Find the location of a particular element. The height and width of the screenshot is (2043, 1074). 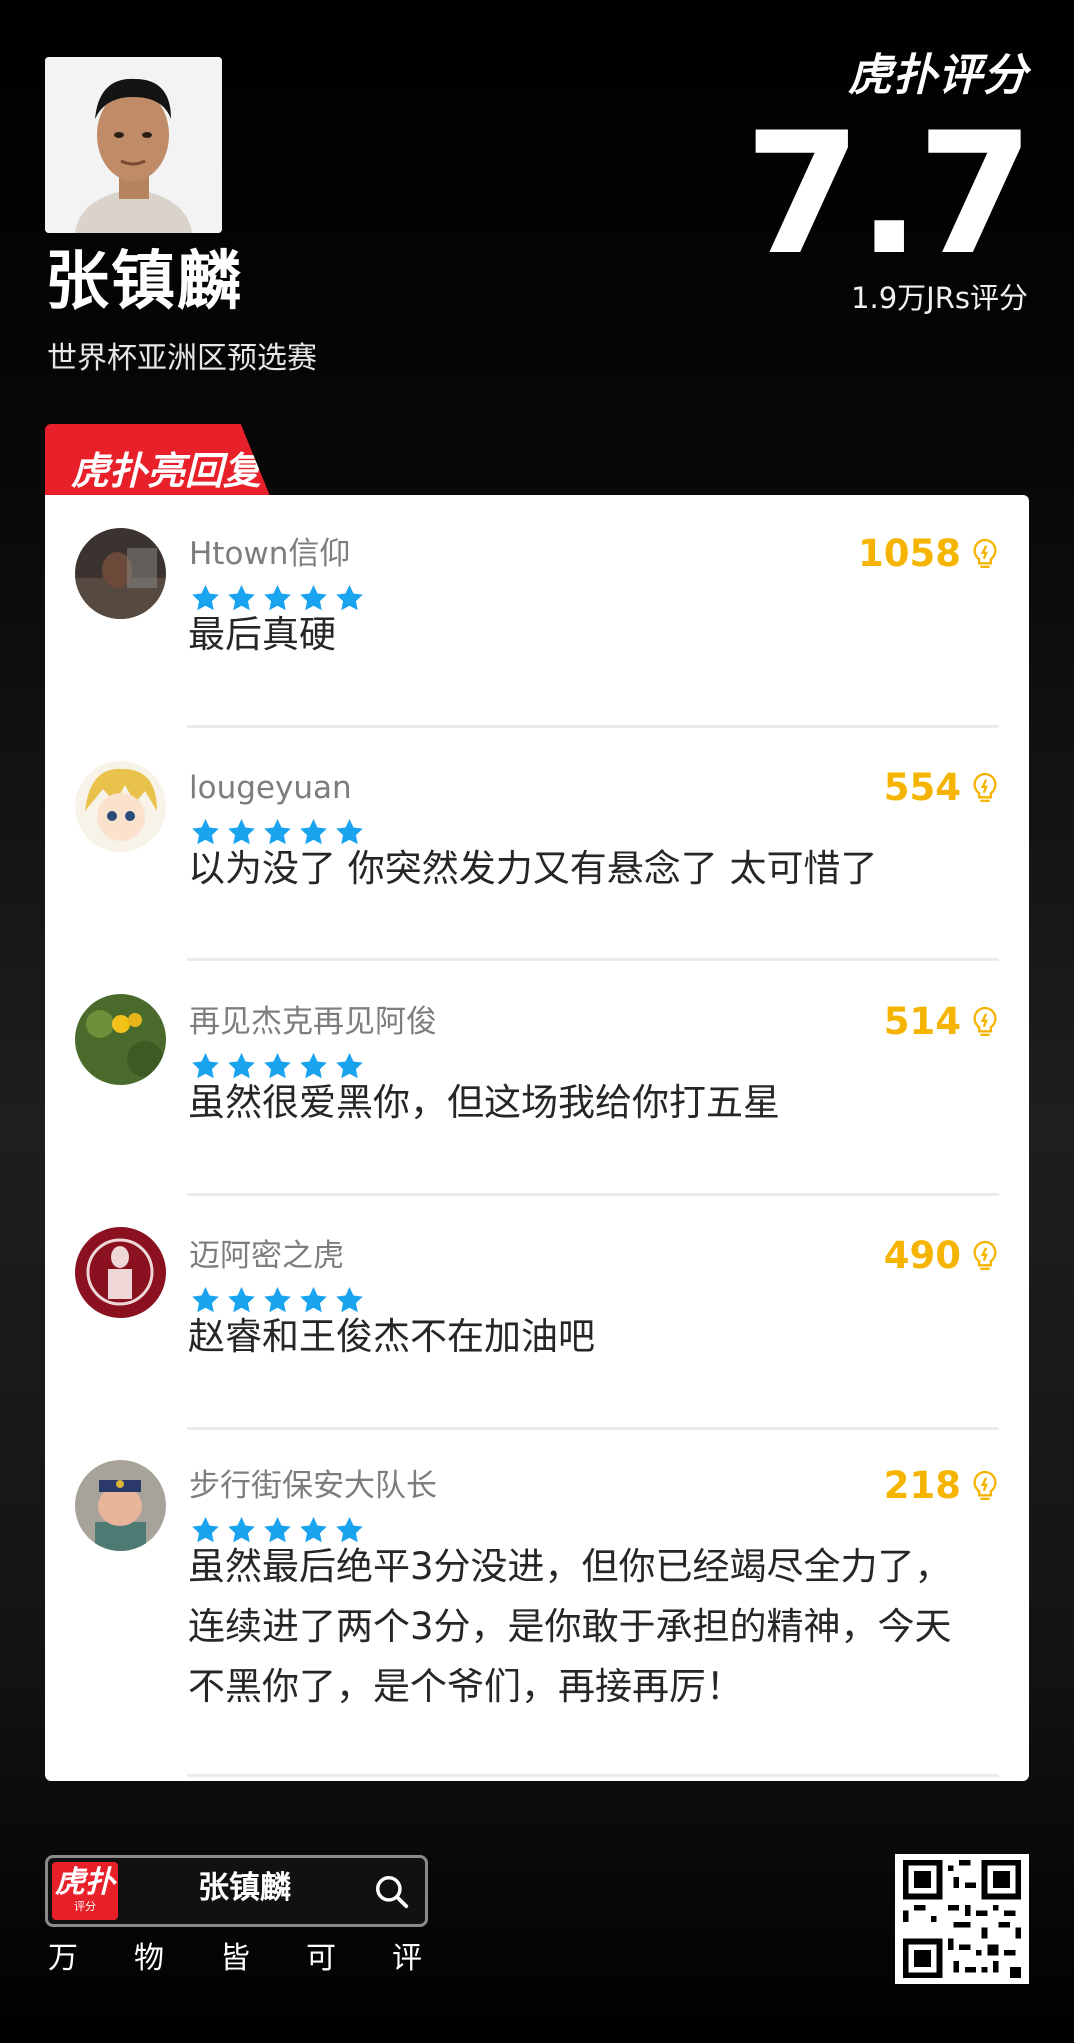

like-count-value: 218 is located at coordinates (922, 1485).